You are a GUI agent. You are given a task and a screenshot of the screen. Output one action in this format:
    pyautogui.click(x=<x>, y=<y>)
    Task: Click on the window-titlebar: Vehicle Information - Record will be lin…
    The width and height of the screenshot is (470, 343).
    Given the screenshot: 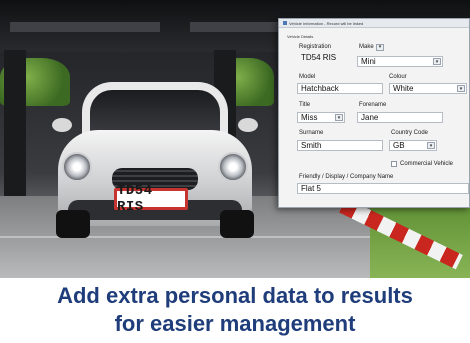 What is the action you would take?
    pyautogui.click(x=374, y=23)
    